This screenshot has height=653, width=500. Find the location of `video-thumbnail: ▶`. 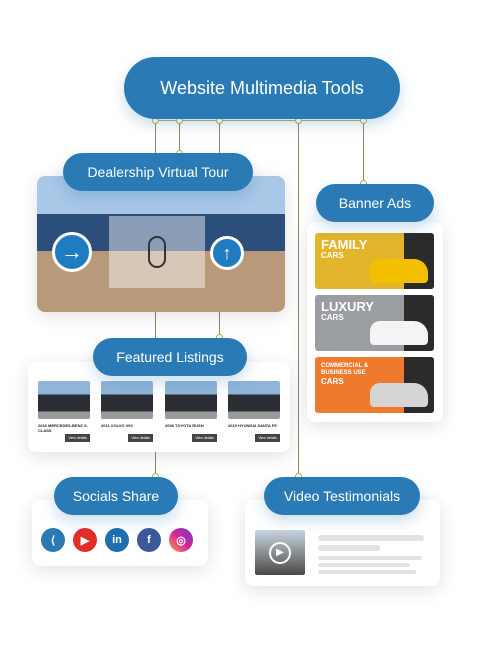

video-thumbnail: ▶ is located at coordinates (280, 552).